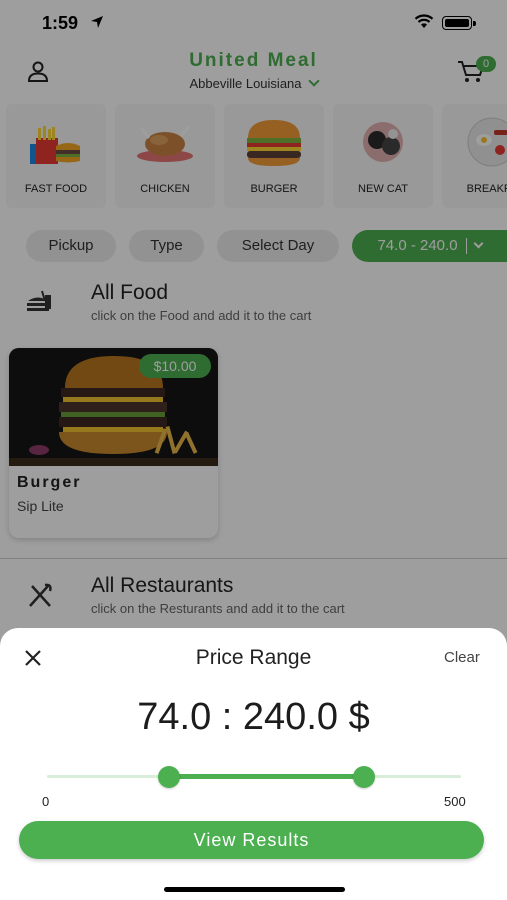  I want to click on price-range-slider, so click(254, 777).